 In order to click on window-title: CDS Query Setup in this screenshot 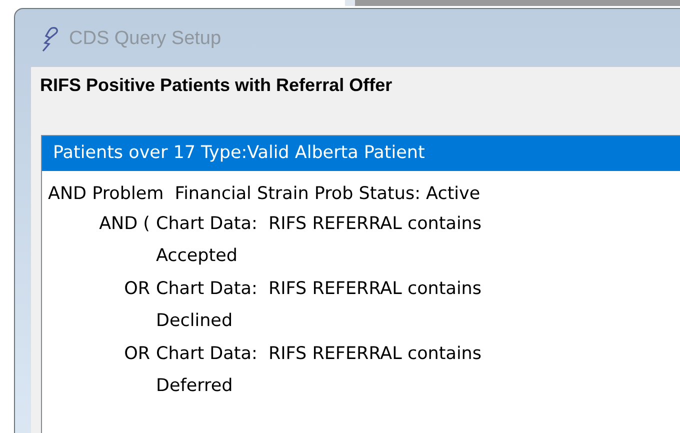, I will do `click(145, 39)`.